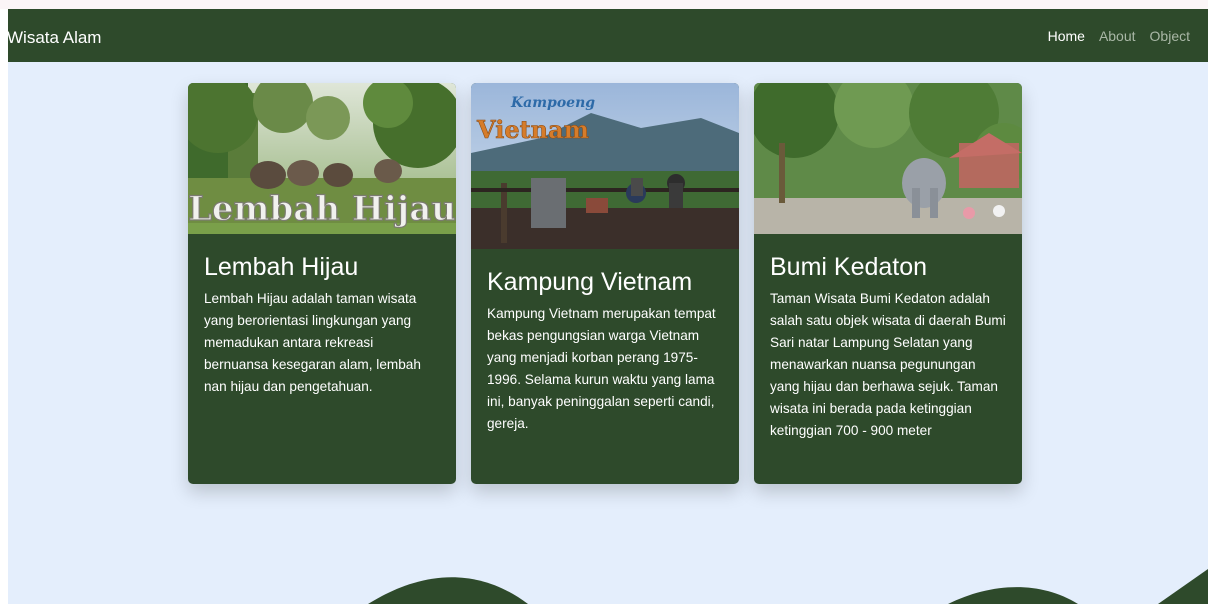 The image size is (1208, 604). What do you see at coordinates (552, 103) in the screenshot?
I see `kampung-vietnam-sign-top: Kampoeng` at bounding box center [552, 103].